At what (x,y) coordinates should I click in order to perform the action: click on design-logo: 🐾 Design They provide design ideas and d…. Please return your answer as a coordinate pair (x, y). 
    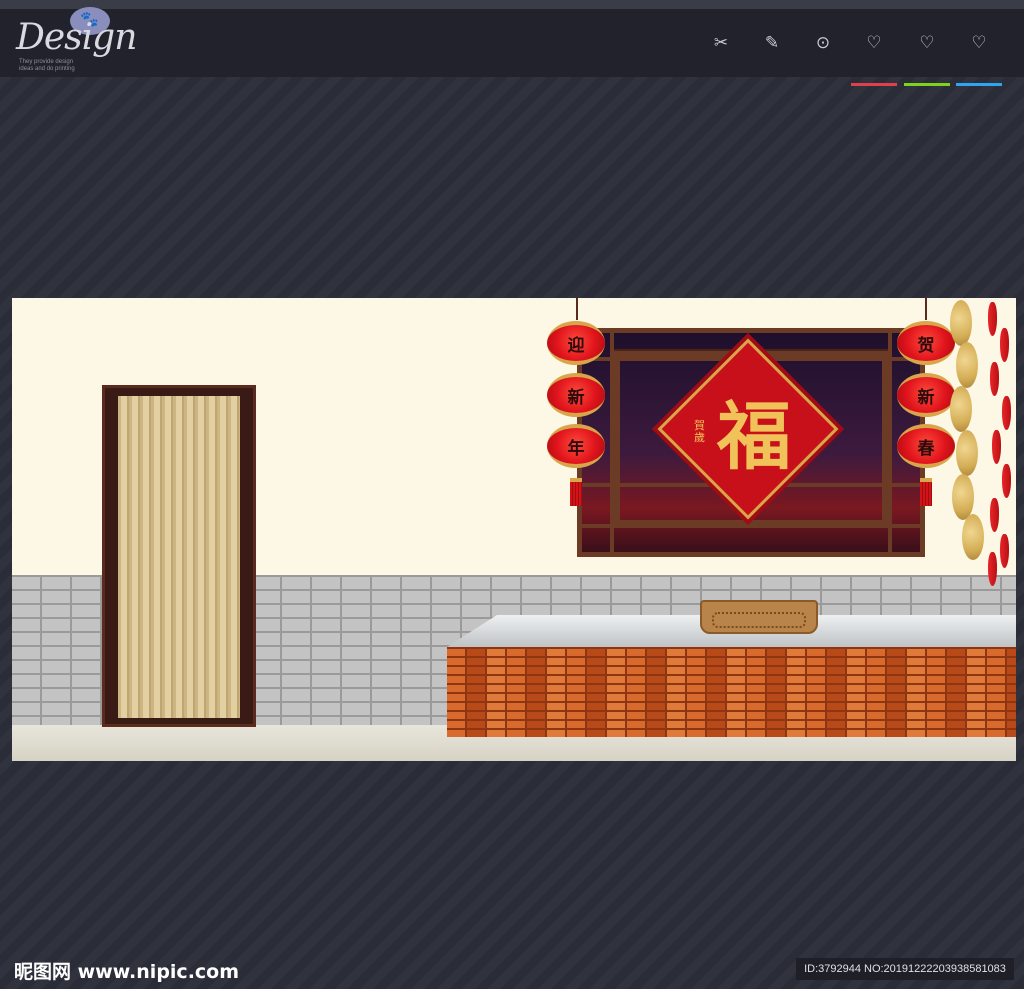
    Looking at the image, I should click on (78, 42).